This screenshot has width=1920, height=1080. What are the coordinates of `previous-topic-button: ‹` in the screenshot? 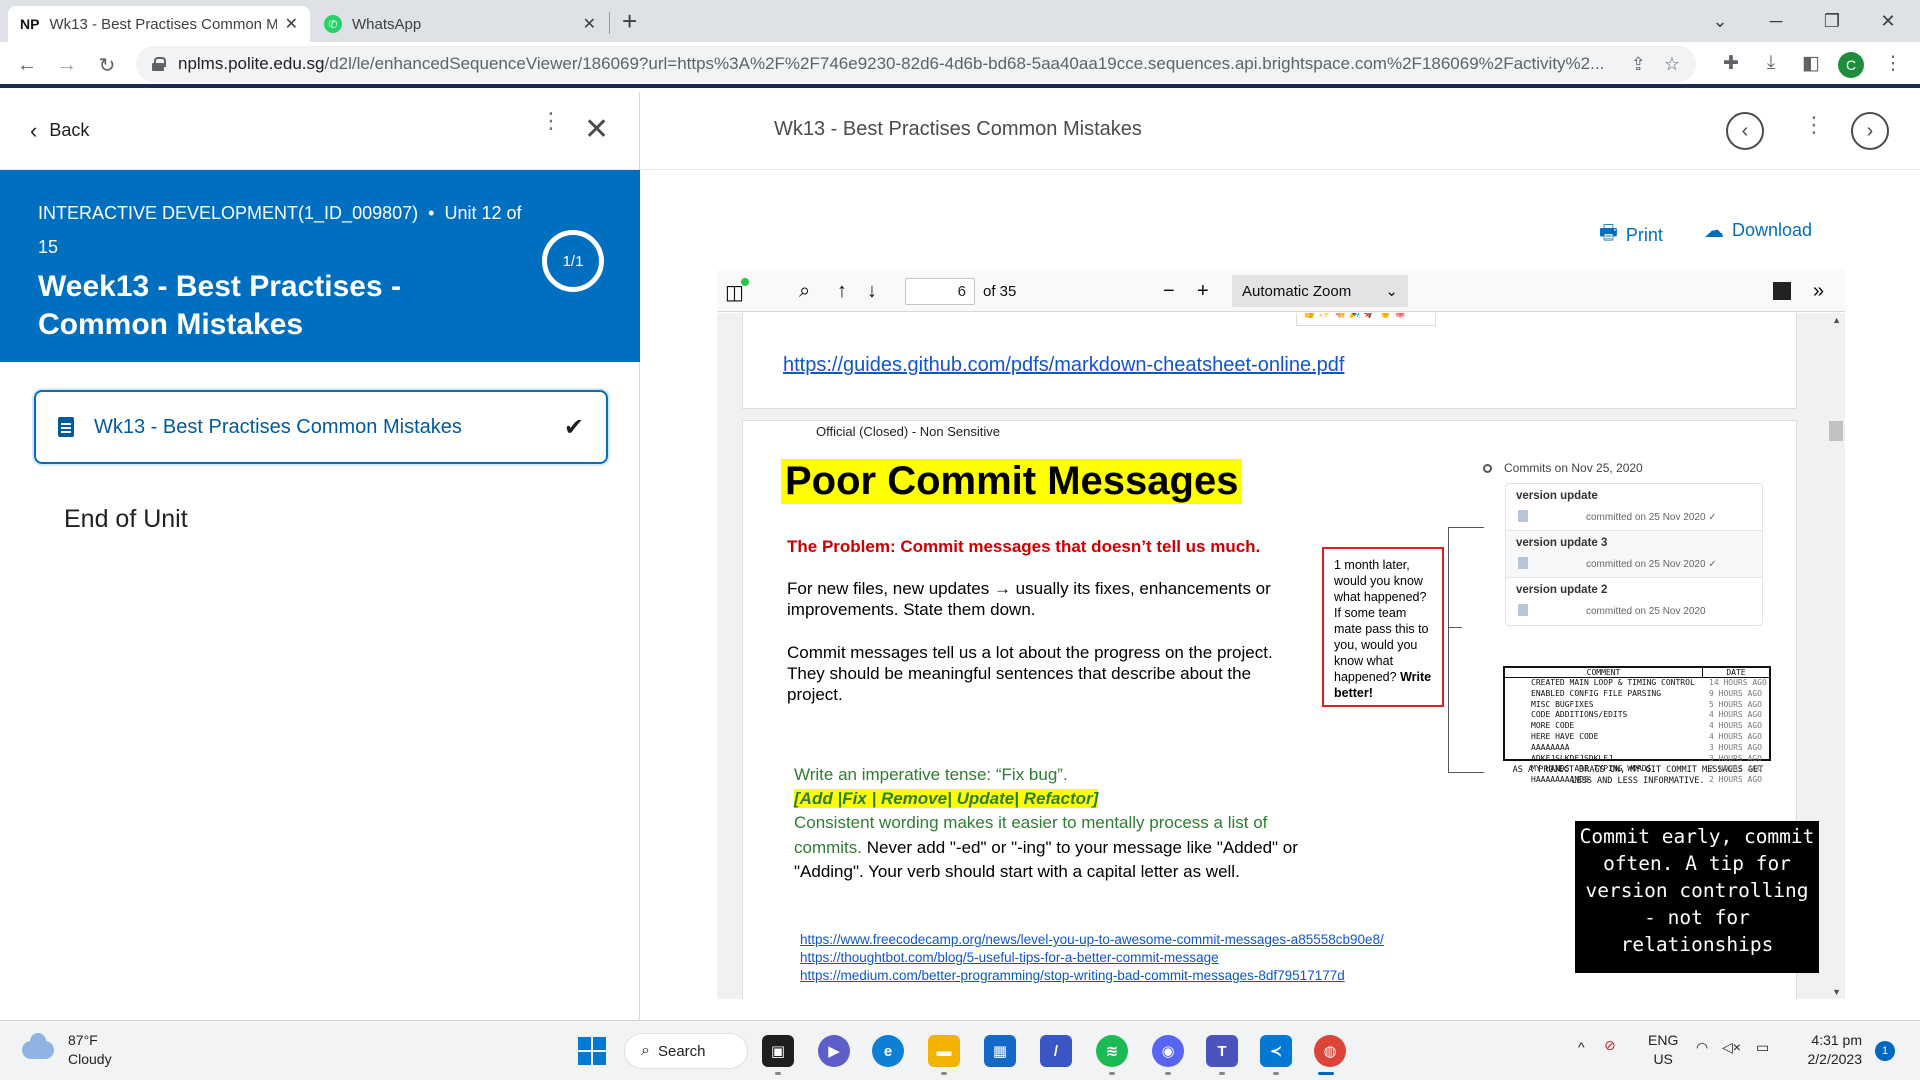 It's located at (1745, 131).